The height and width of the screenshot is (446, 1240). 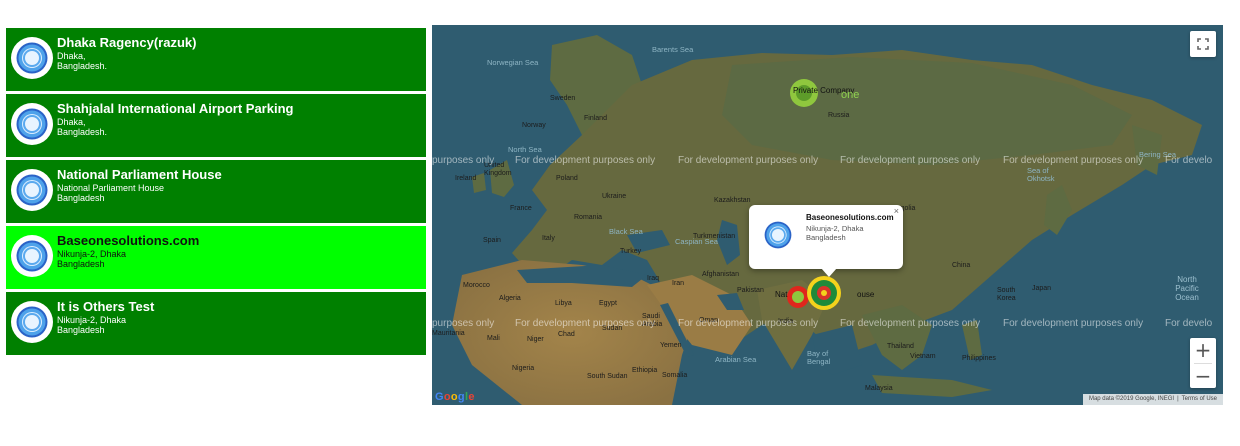 What do you see at coordinates (879, 388) in the screenshot?
I see `map-label: Malaysia` at bounding box center [879, 388].